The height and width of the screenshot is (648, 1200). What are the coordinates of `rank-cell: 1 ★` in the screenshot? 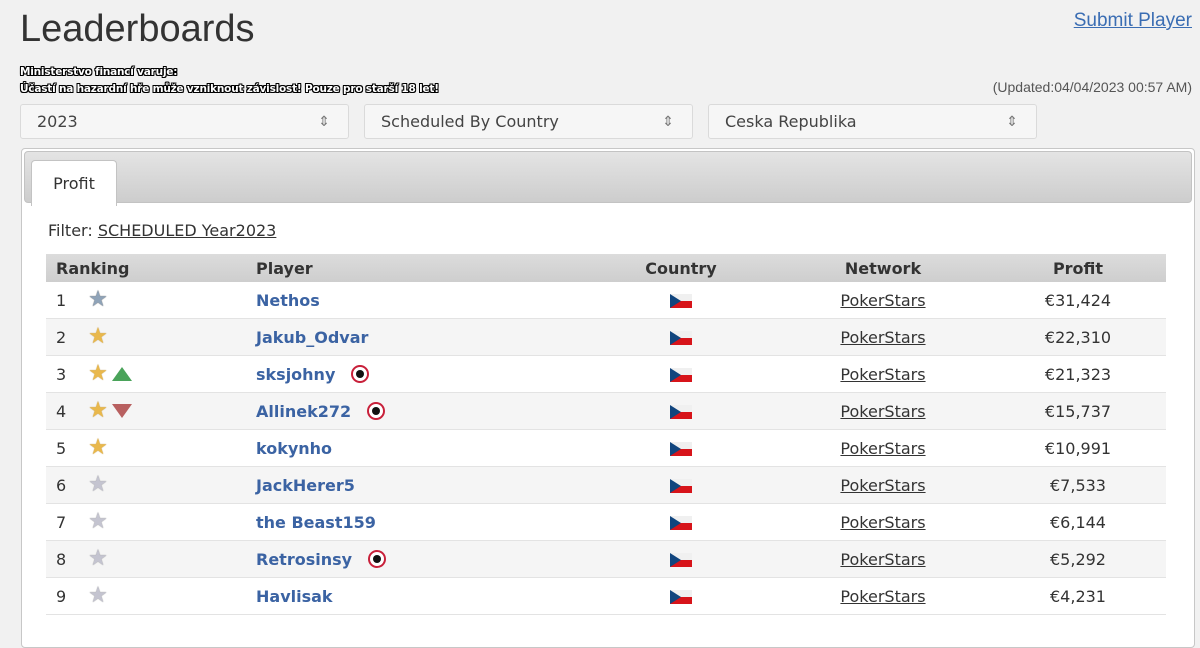 It's located at (151, 300).